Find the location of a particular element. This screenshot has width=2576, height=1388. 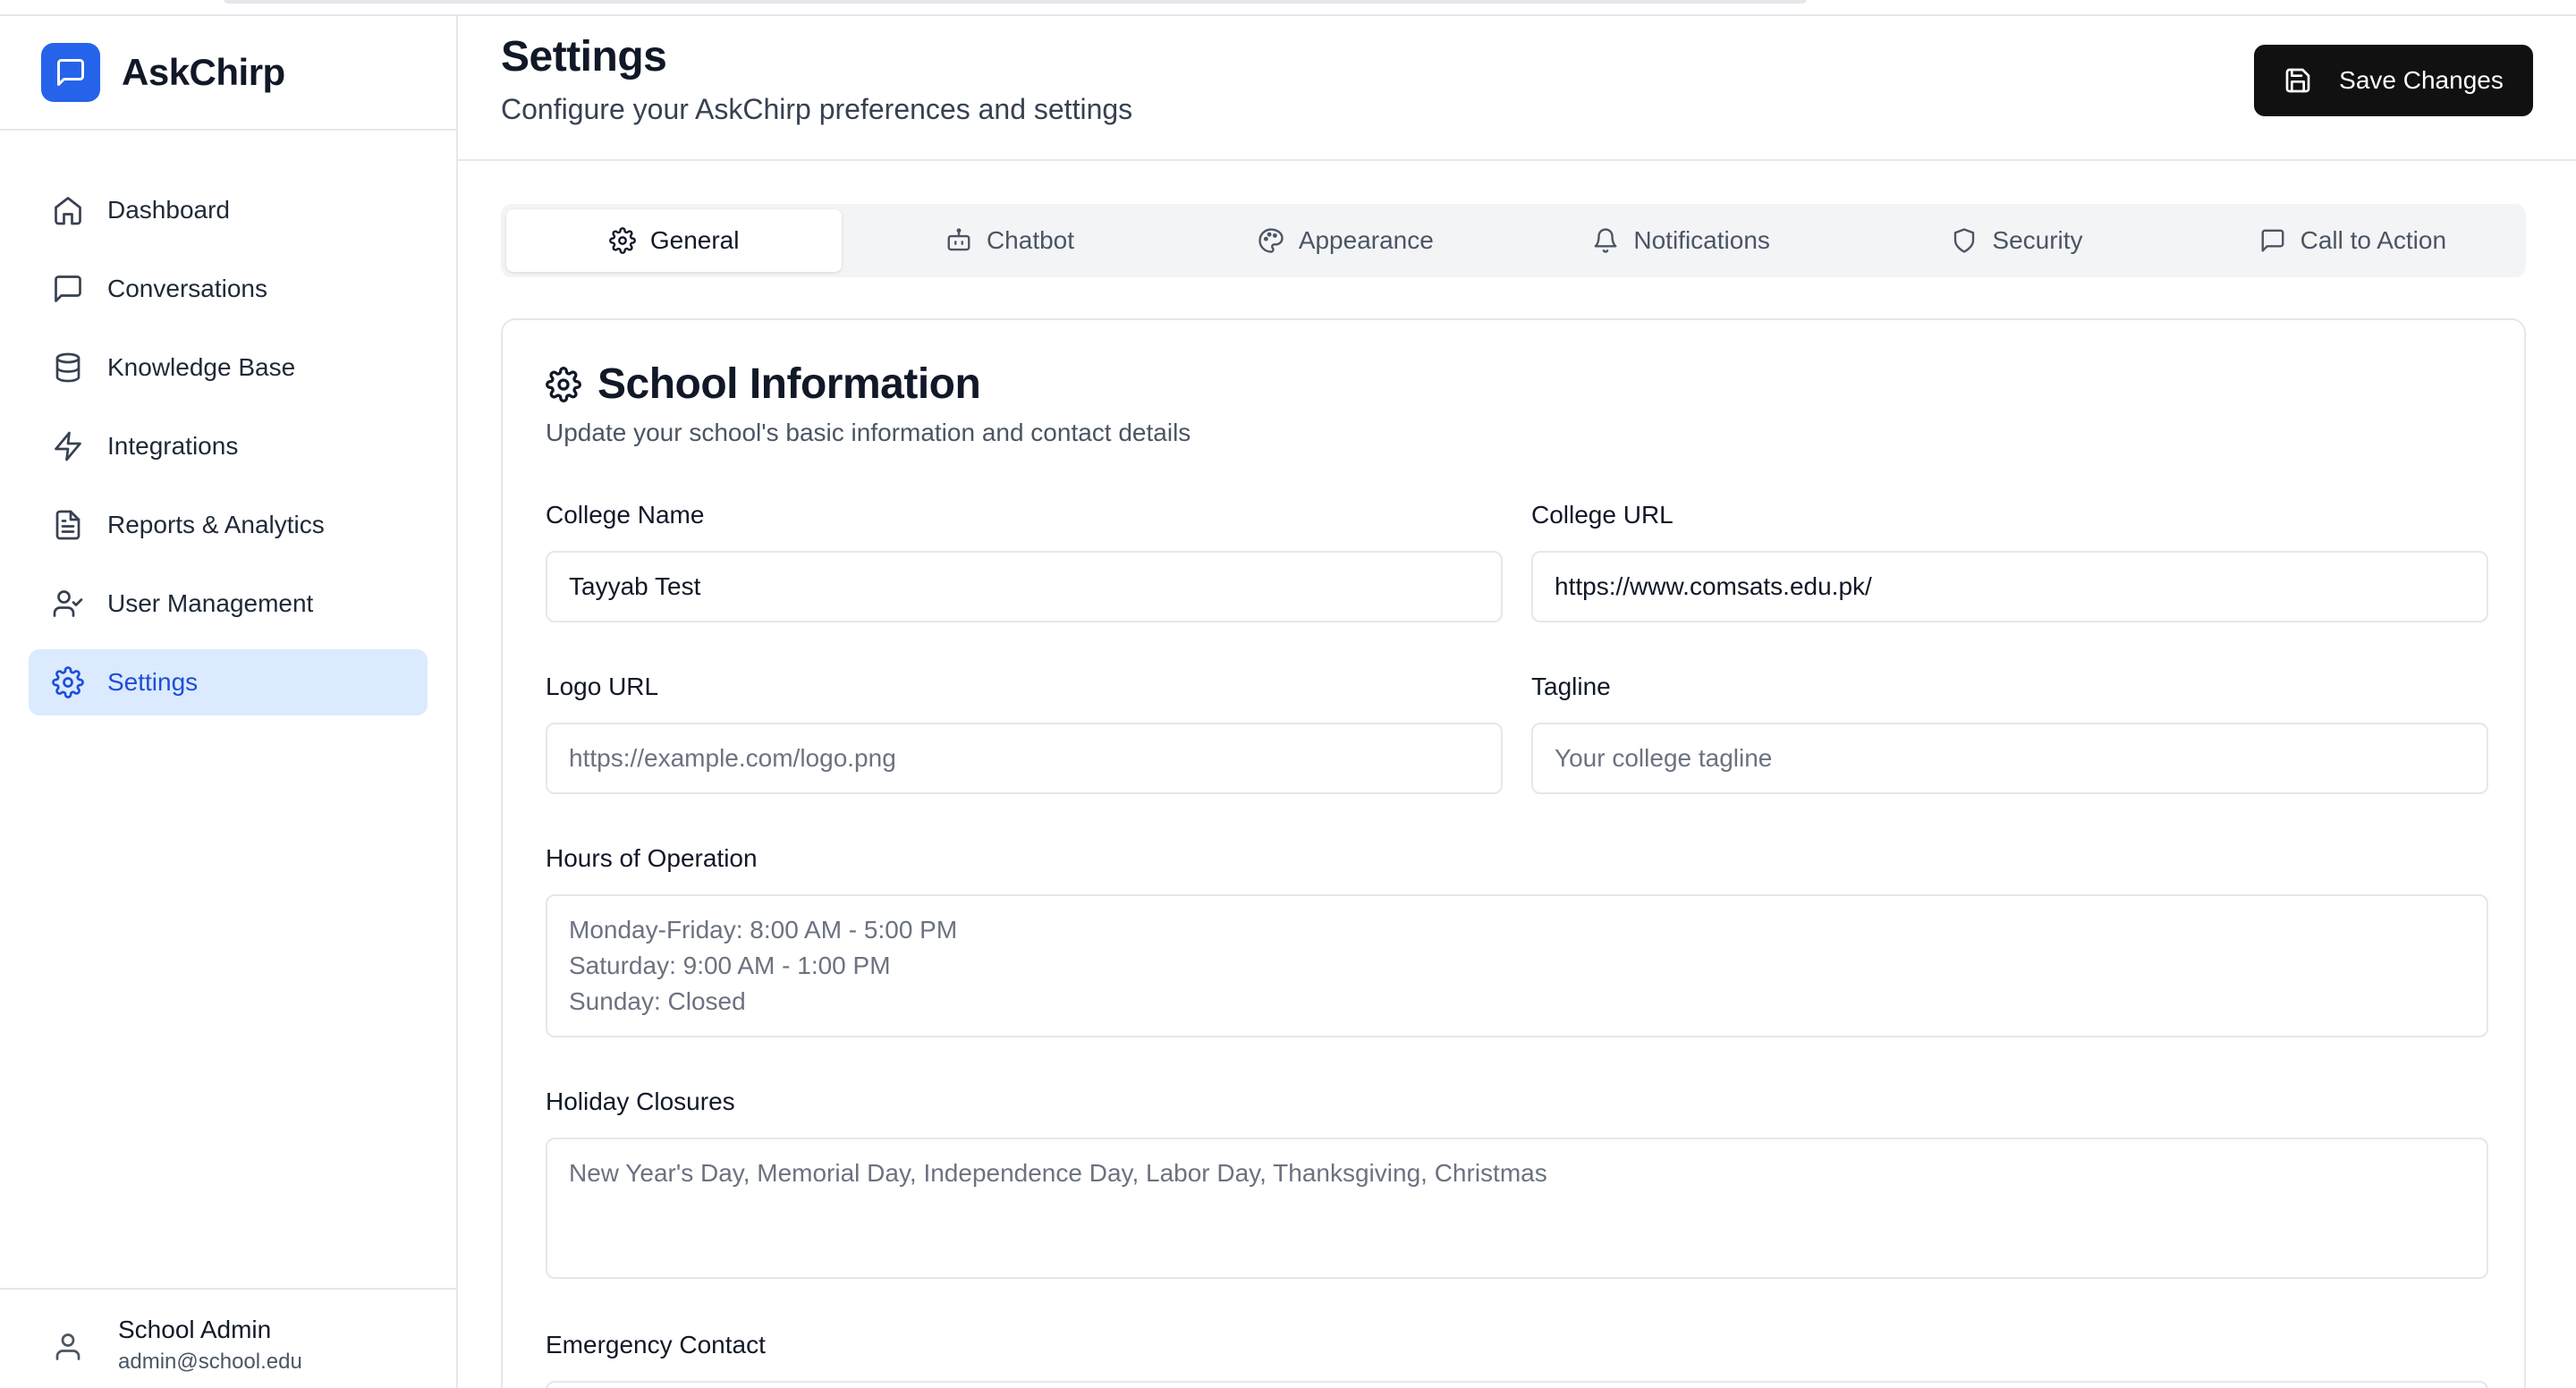

tab-label: Notifications is located at coordinates (1701, 240).